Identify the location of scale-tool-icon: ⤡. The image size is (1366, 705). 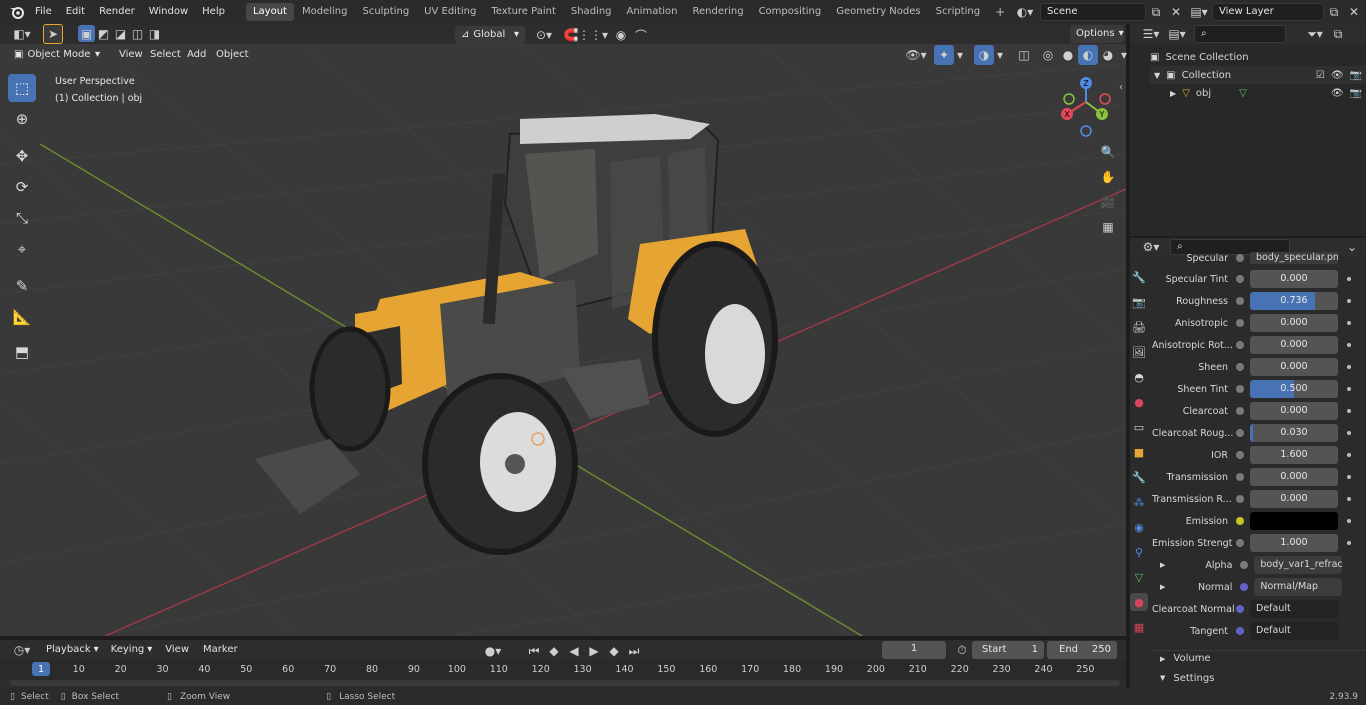
(22, 218).